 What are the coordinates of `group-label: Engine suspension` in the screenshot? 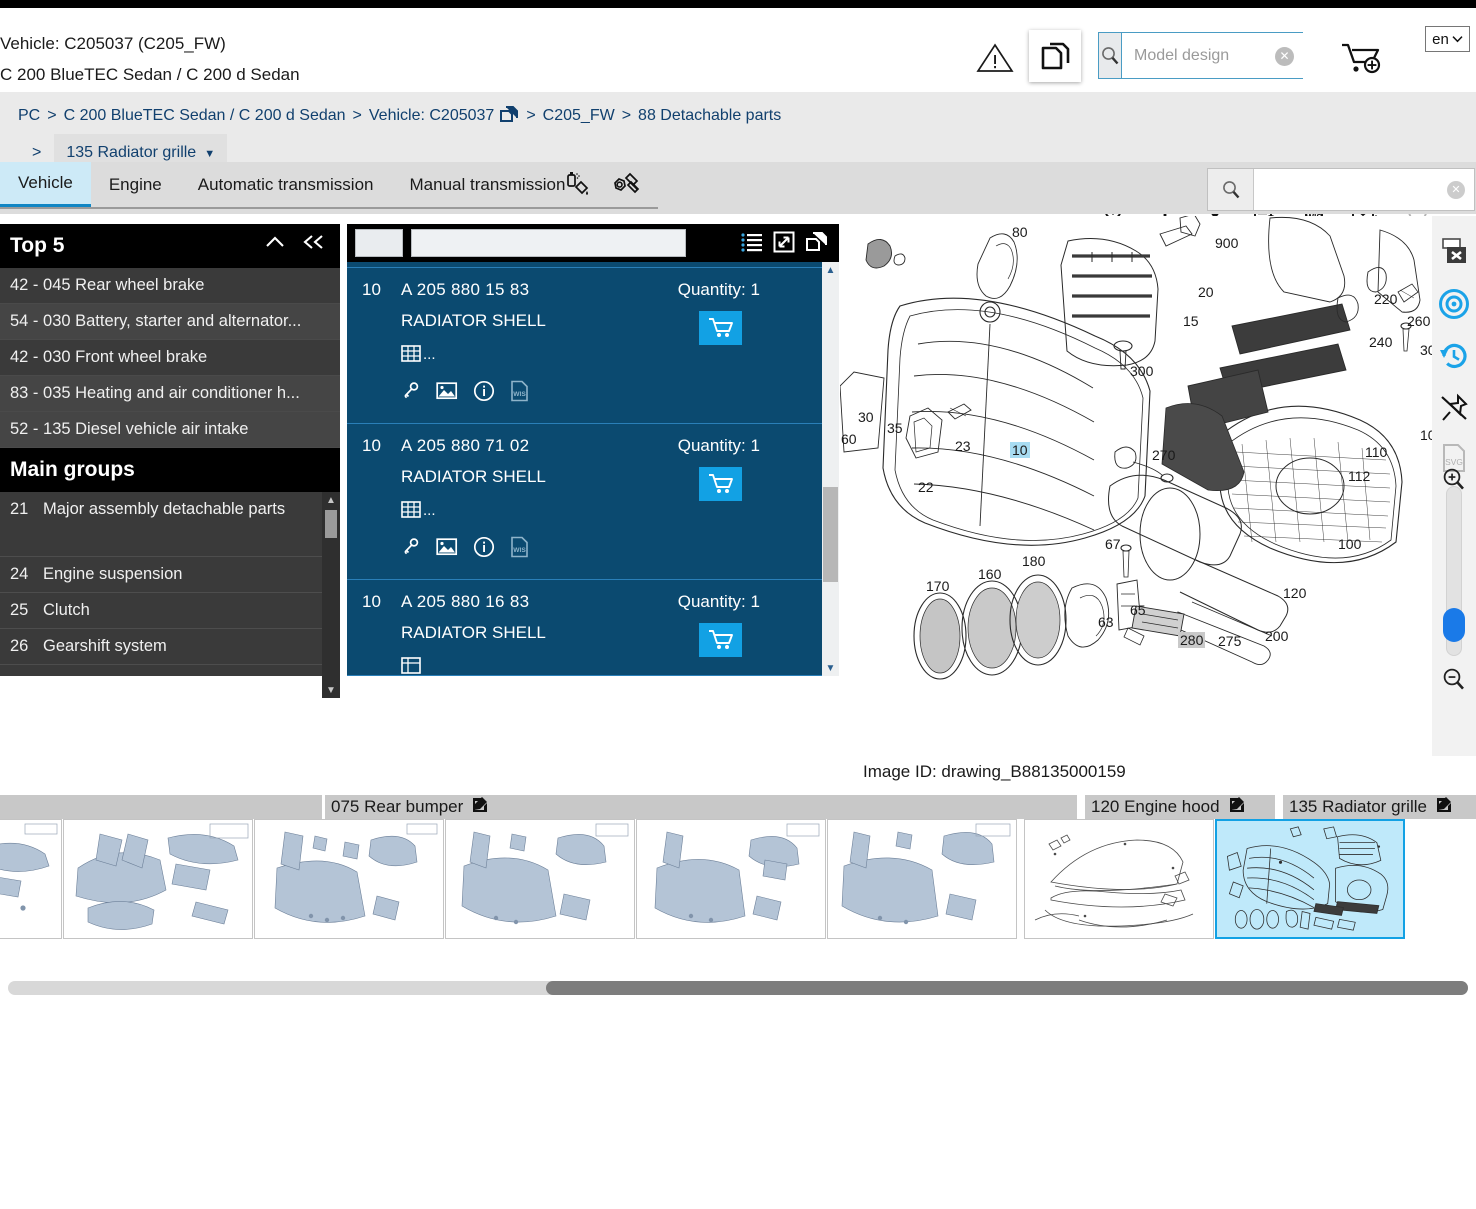 It's located at (113, 574).